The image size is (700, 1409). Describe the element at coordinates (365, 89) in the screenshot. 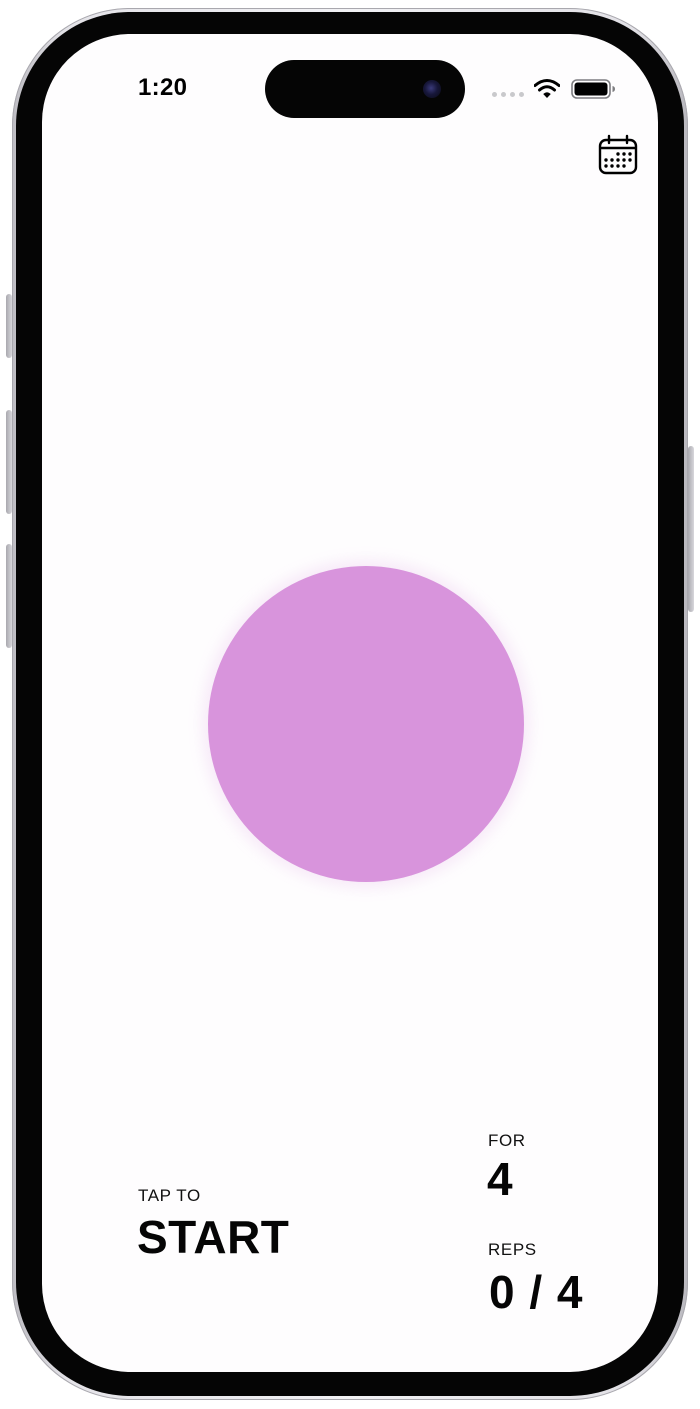

I see `dynamic-island` at that location.